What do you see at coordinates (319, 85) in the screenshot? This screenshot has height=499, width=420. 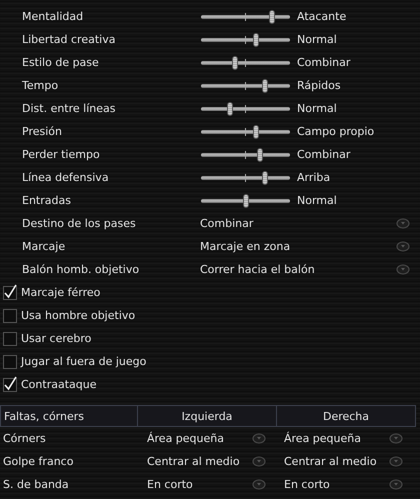 I see `setting-value: Rápidos` at bounding box center [319, 85].